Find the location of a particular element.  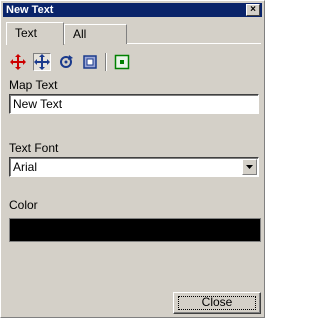

window-title: New Text is located at coordinates (30, 10).